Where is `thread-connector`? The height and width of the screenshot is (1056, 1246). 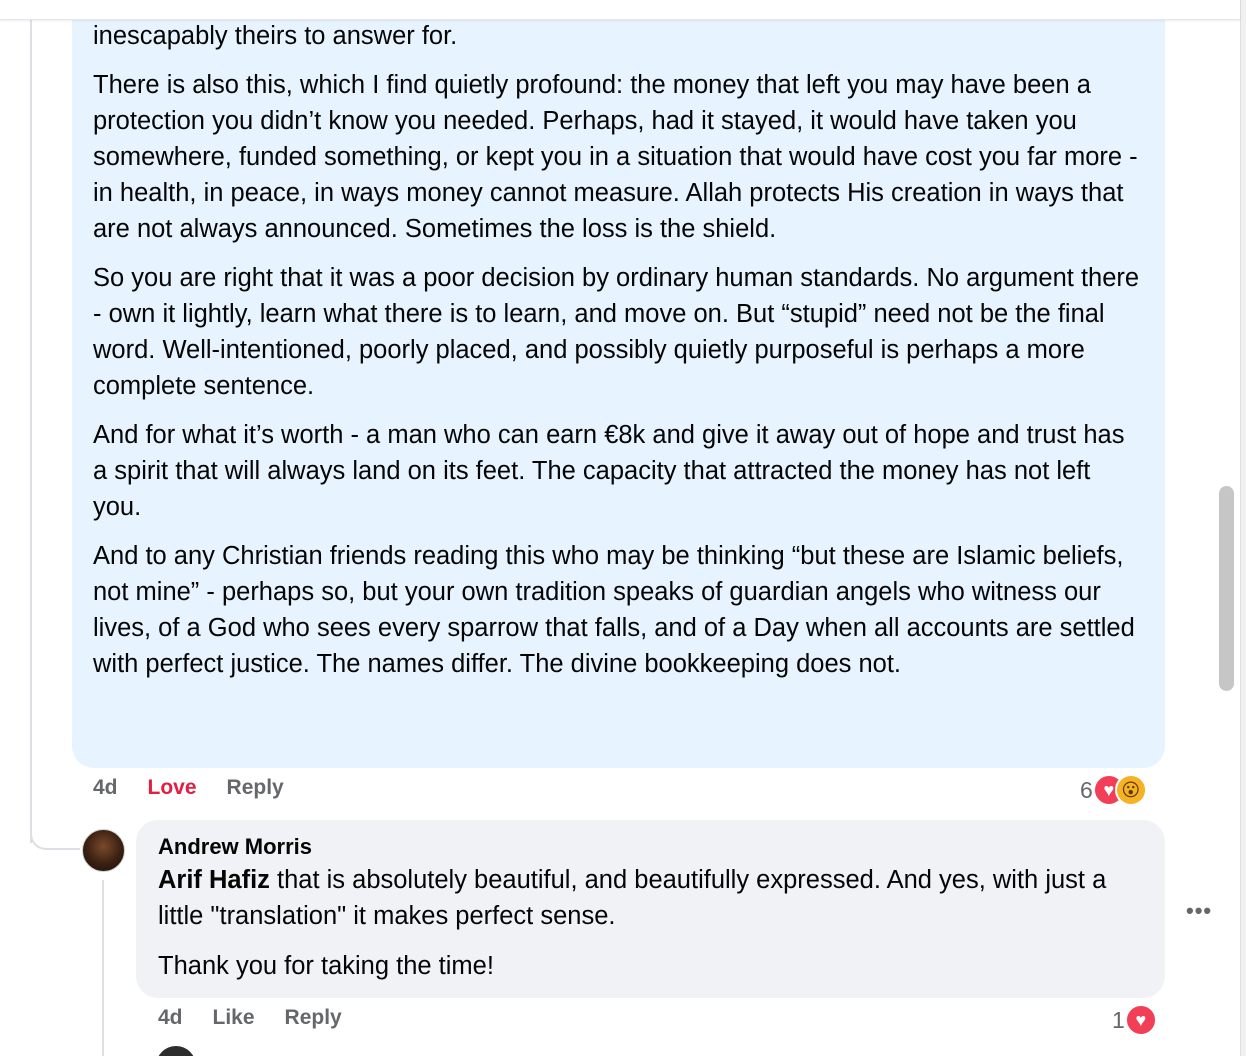 thread-connector is located at coordinates (55, 834).